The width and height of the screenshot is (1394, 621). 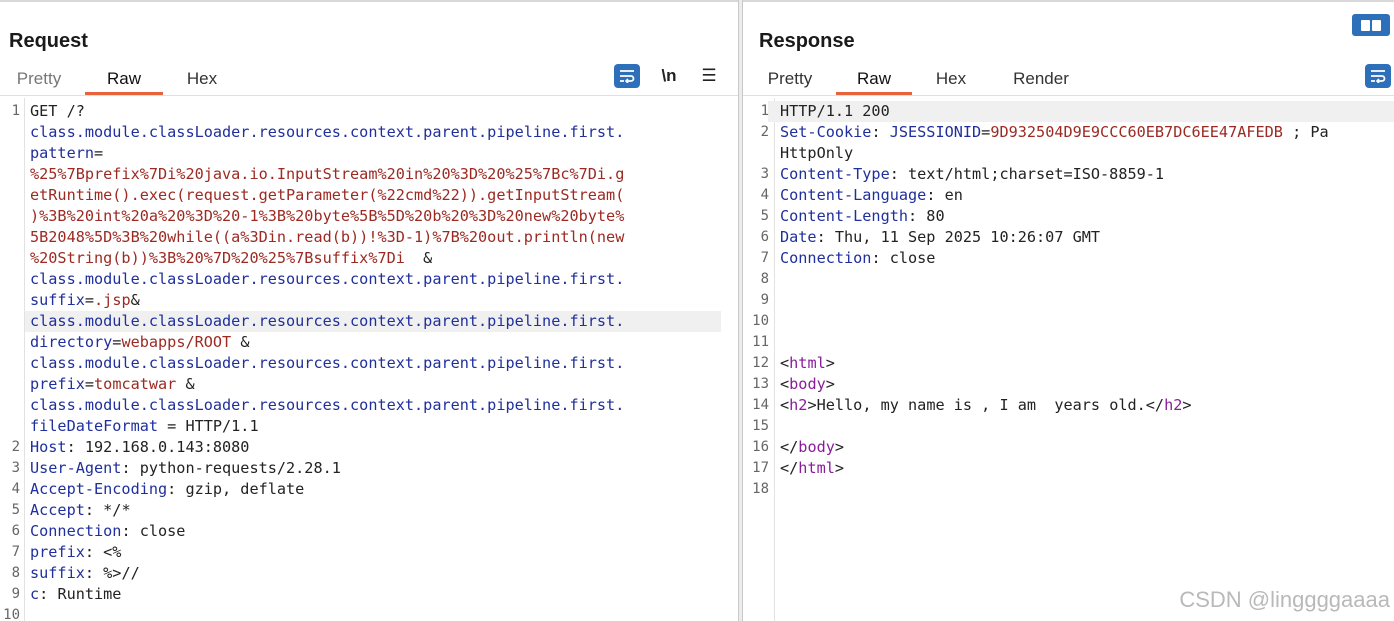 I want to click on code-line: 1 HTTP/1.1 200, so click(x=1068, y=111).